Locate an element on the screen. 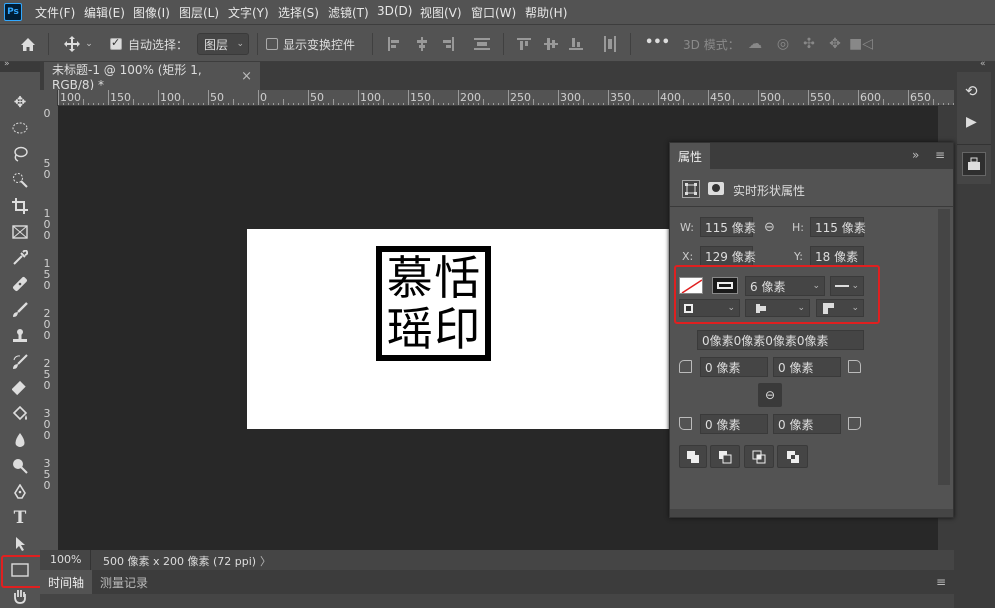 The height and width of the screenshot is (608, 995). menu-filter: 滤镜(T) is located at coordinates (348, 12).